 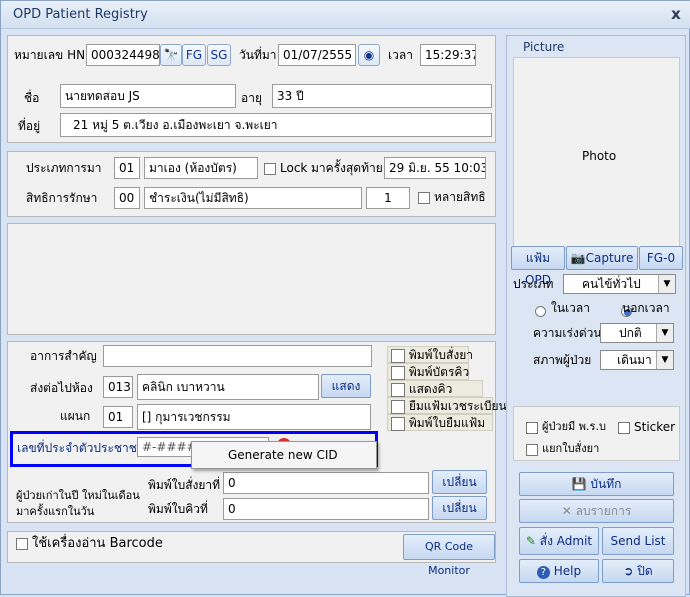 What do you see at coordinates (602, 258) in the screenshot?
I see `capture-button: 📷Capture` at bounding box center [602, 258].